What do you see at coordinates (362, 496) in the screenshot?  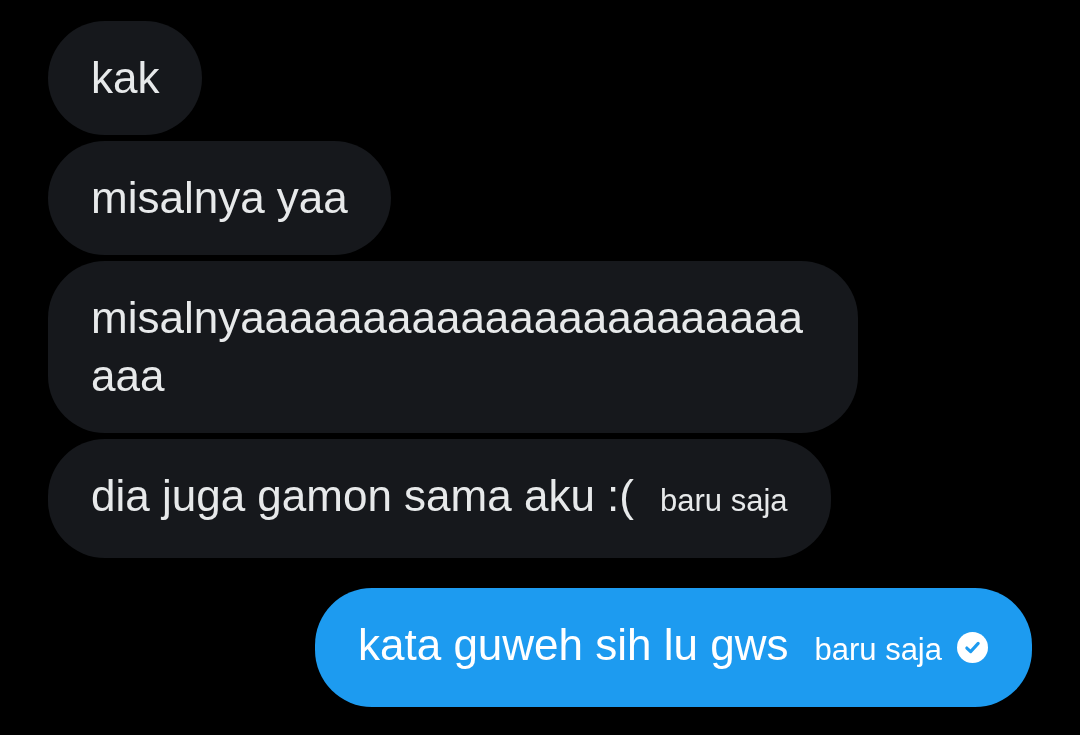 I see `message-text: dia juga gamon sama aku :(` at bounding box center [362, 496].